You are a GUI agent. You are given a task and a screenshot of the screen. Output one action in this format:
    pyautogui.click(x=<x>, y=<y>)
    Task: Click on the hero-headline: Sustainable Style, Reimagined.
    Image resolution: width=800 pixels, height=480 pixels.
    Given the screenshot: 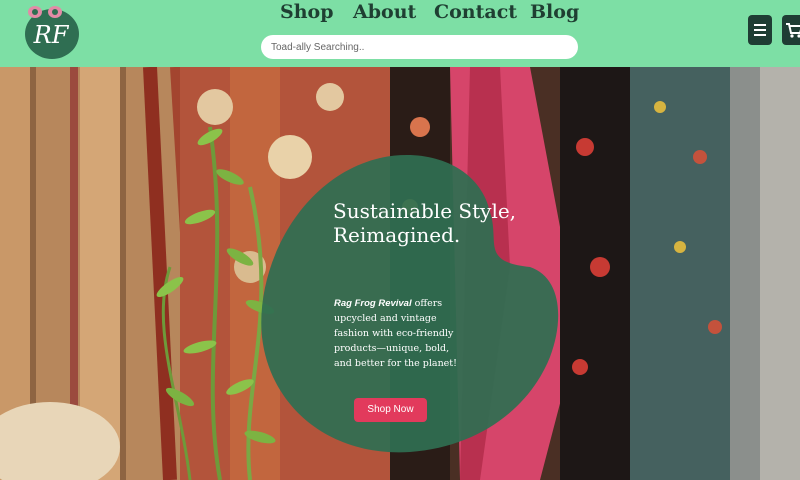 What is the action you would take?
    pyautogui.click(x=425, y=223)
    